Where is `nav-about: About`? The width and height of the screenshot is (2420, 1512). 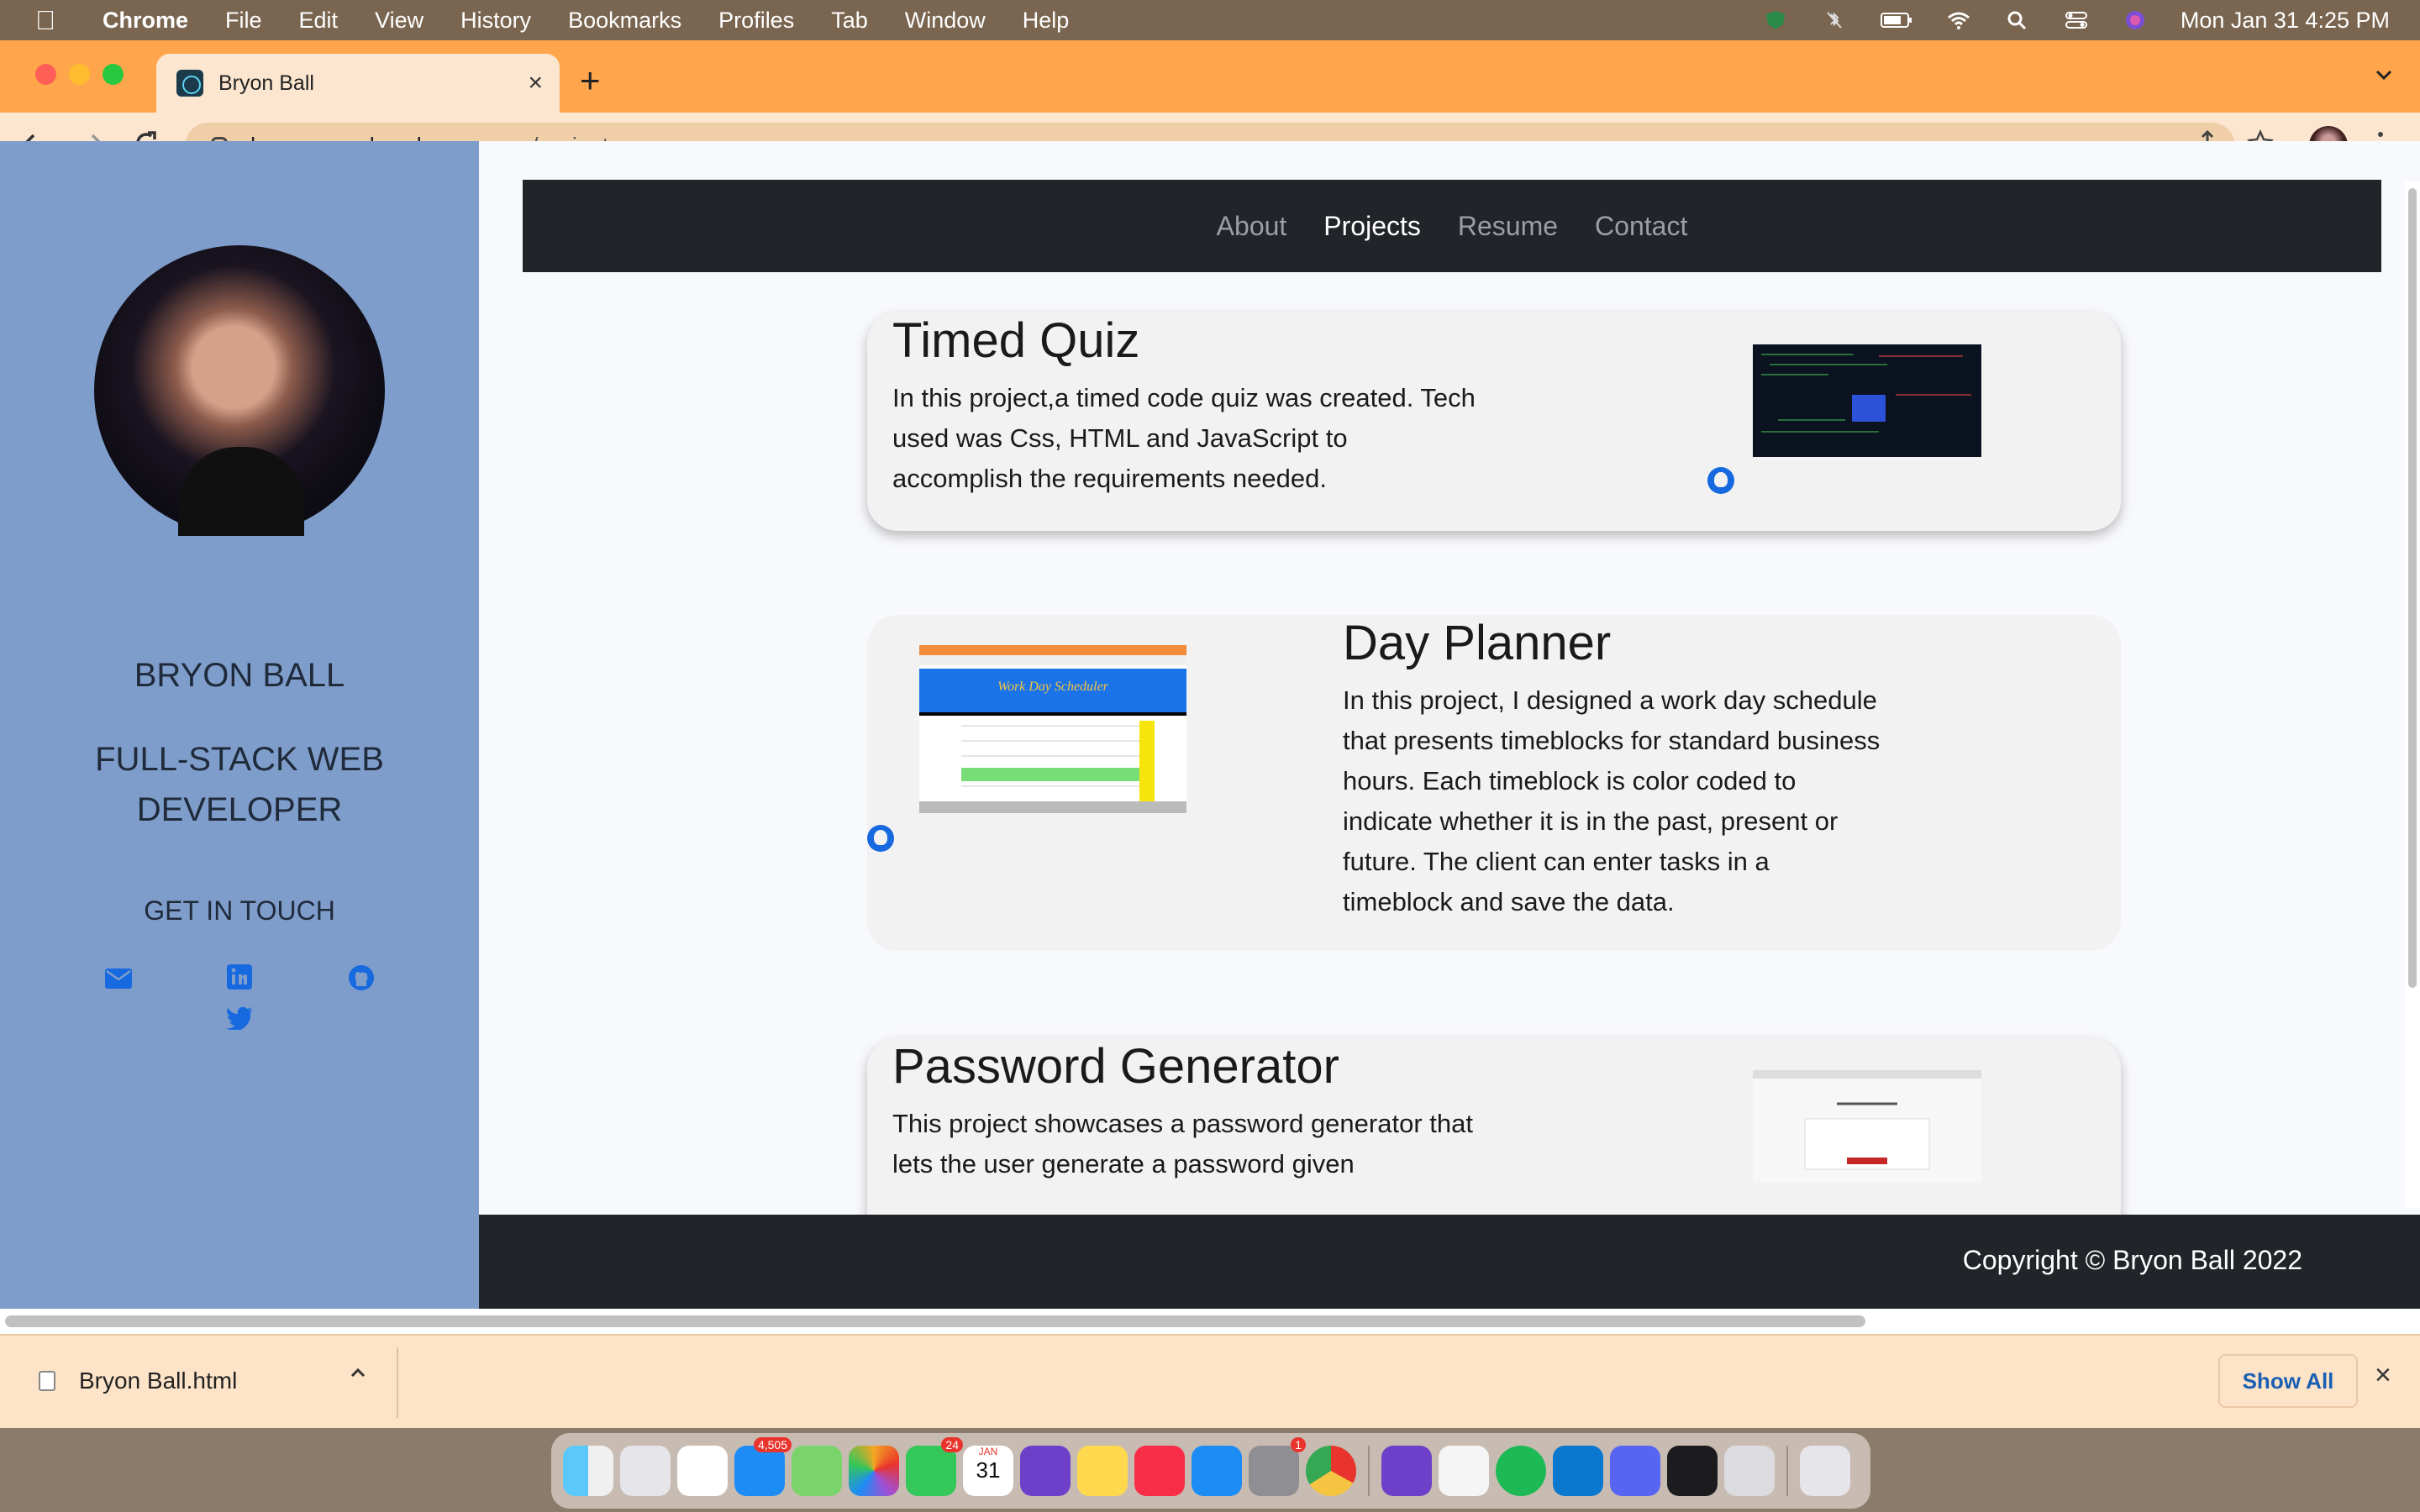
nav-about: About is located at coordinates (1252, 226).